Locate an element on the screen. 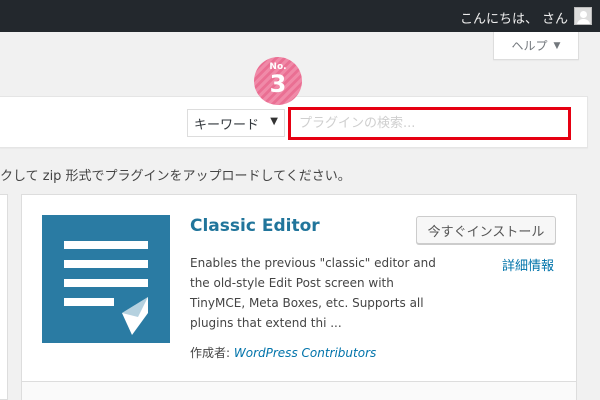  step-number-badge: No. 3 is located at coordinates (278, 81).